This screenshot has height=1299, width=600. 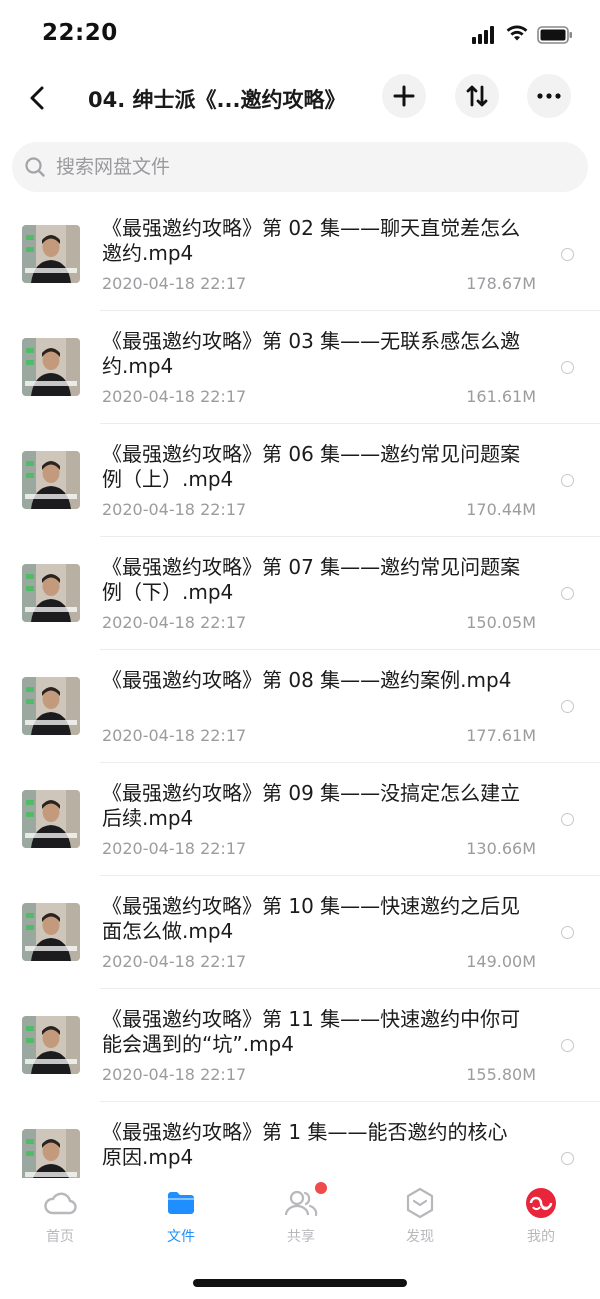 I want to click on more-button, so click(x=549, y=96).